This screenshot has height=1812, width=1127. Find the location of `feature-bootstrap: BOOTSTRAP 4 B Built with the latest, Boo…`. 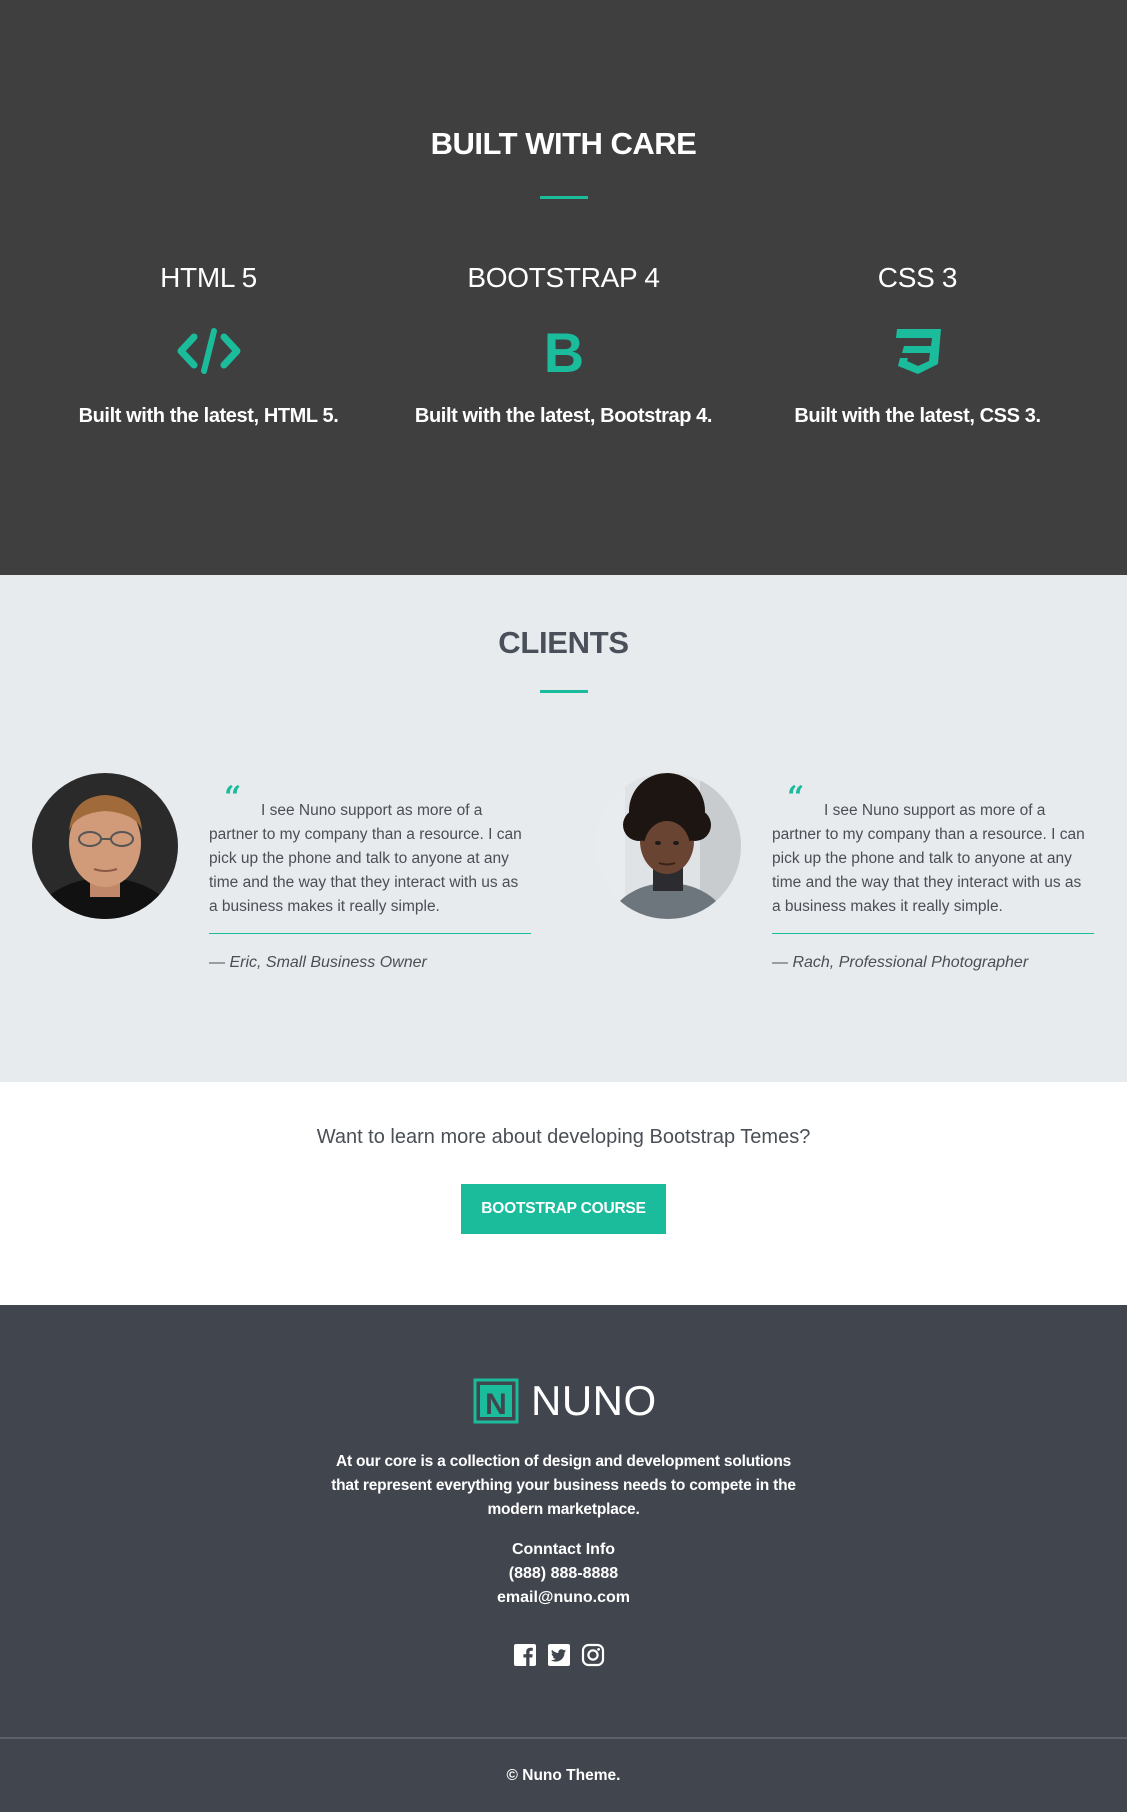

feature-bootstrap: BOOTSTRAP 4 B Built with the latest, Boo… is located at coordinates (563, 345).